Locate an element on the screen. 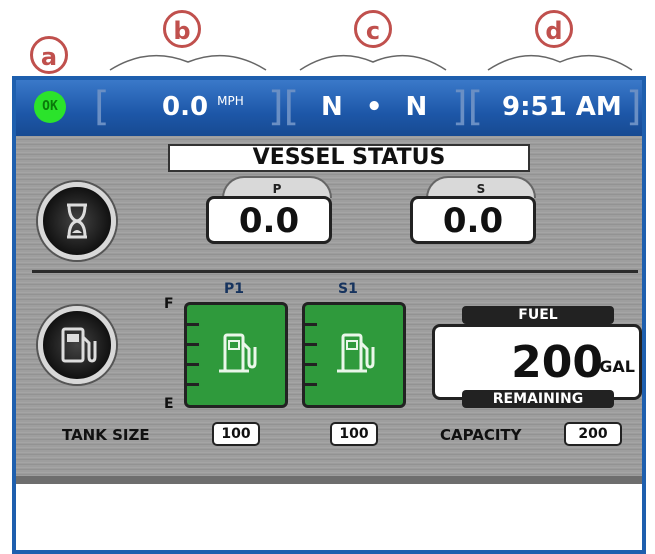 This screenshot has width=655, height=554. speed-value: 0.0 is located at coordinates (185, 107).